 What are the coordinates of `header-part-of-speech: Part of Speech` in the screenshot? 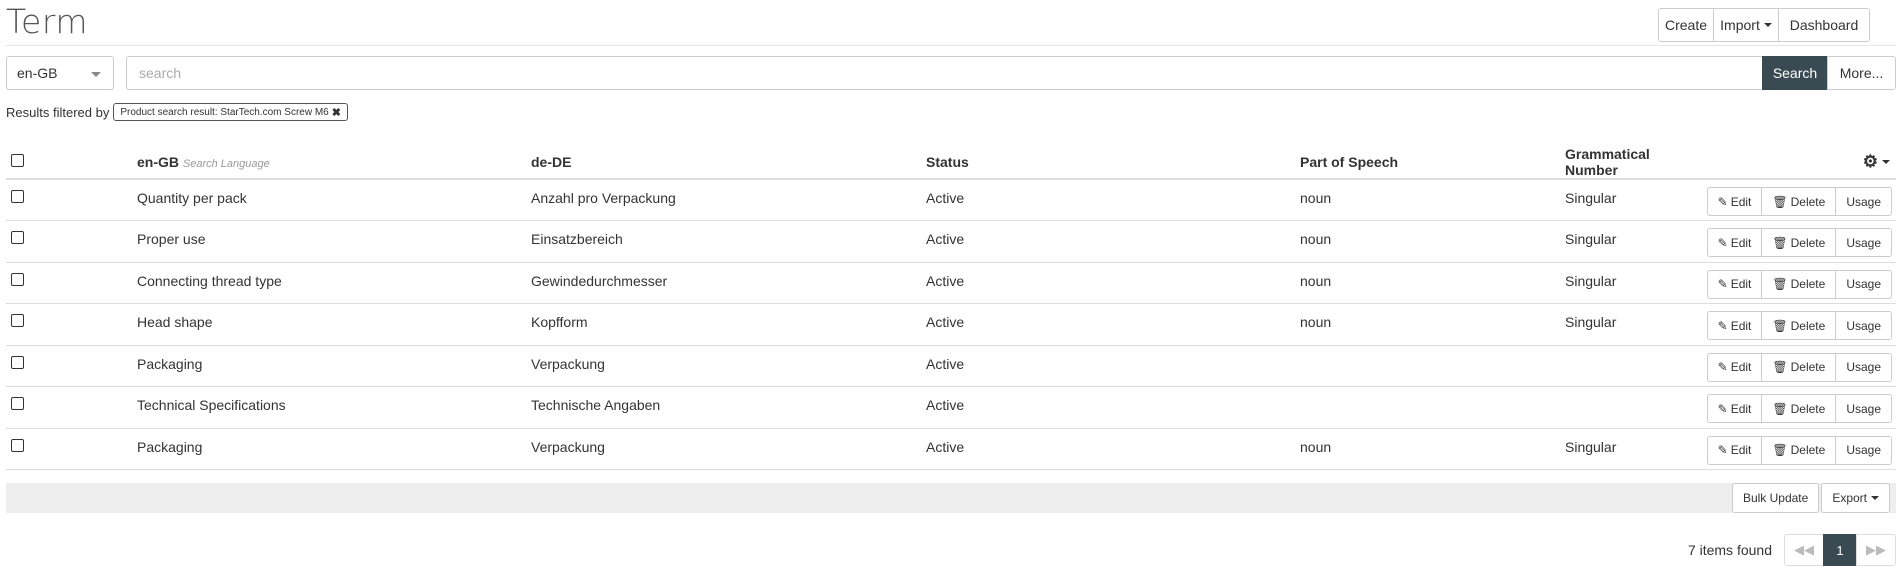 It's located at (1432, 163).